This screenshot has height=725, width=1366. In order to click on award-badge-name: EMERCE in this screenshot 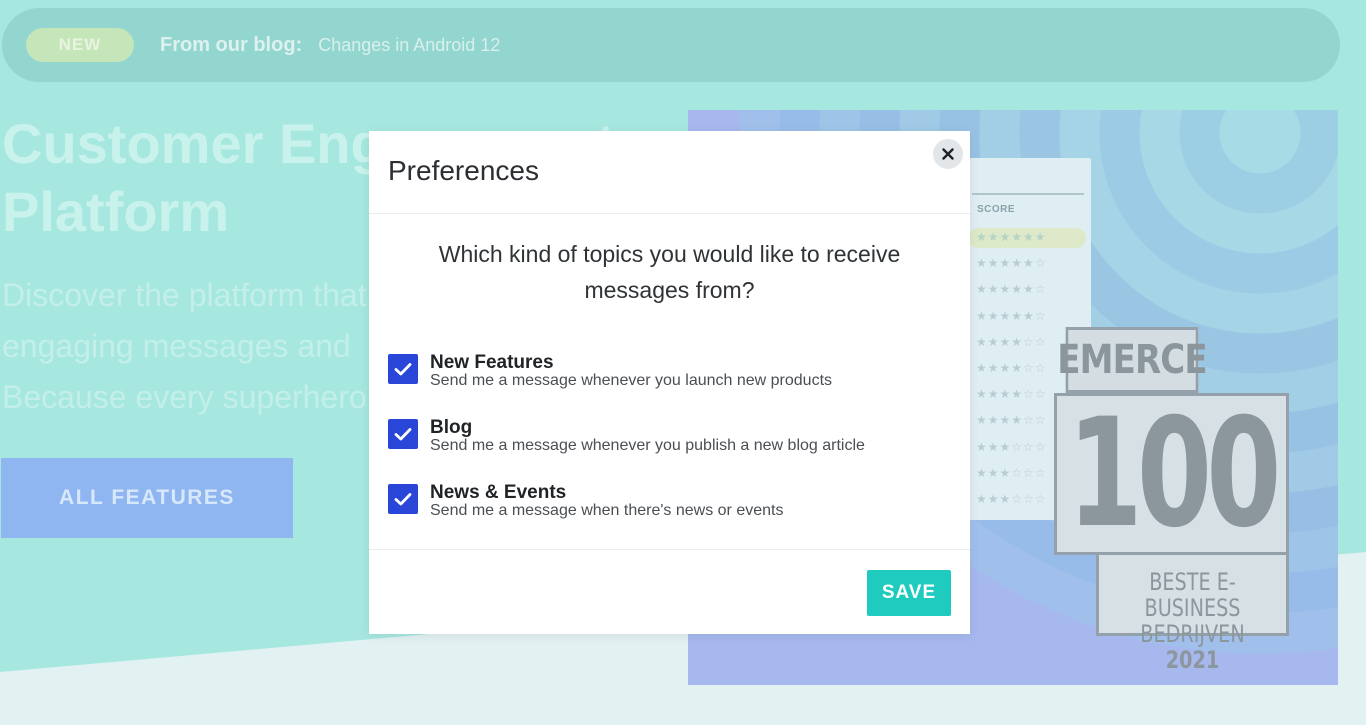, I will do `click(1132, 360)`.